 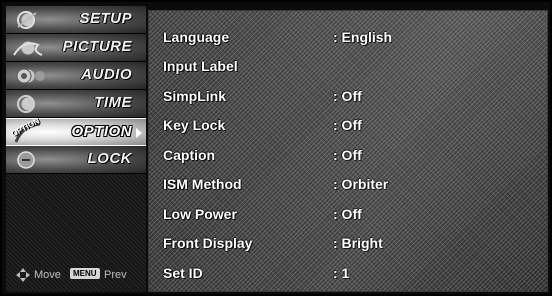 I want to click on picture-icon, so click(x=28, y=49).